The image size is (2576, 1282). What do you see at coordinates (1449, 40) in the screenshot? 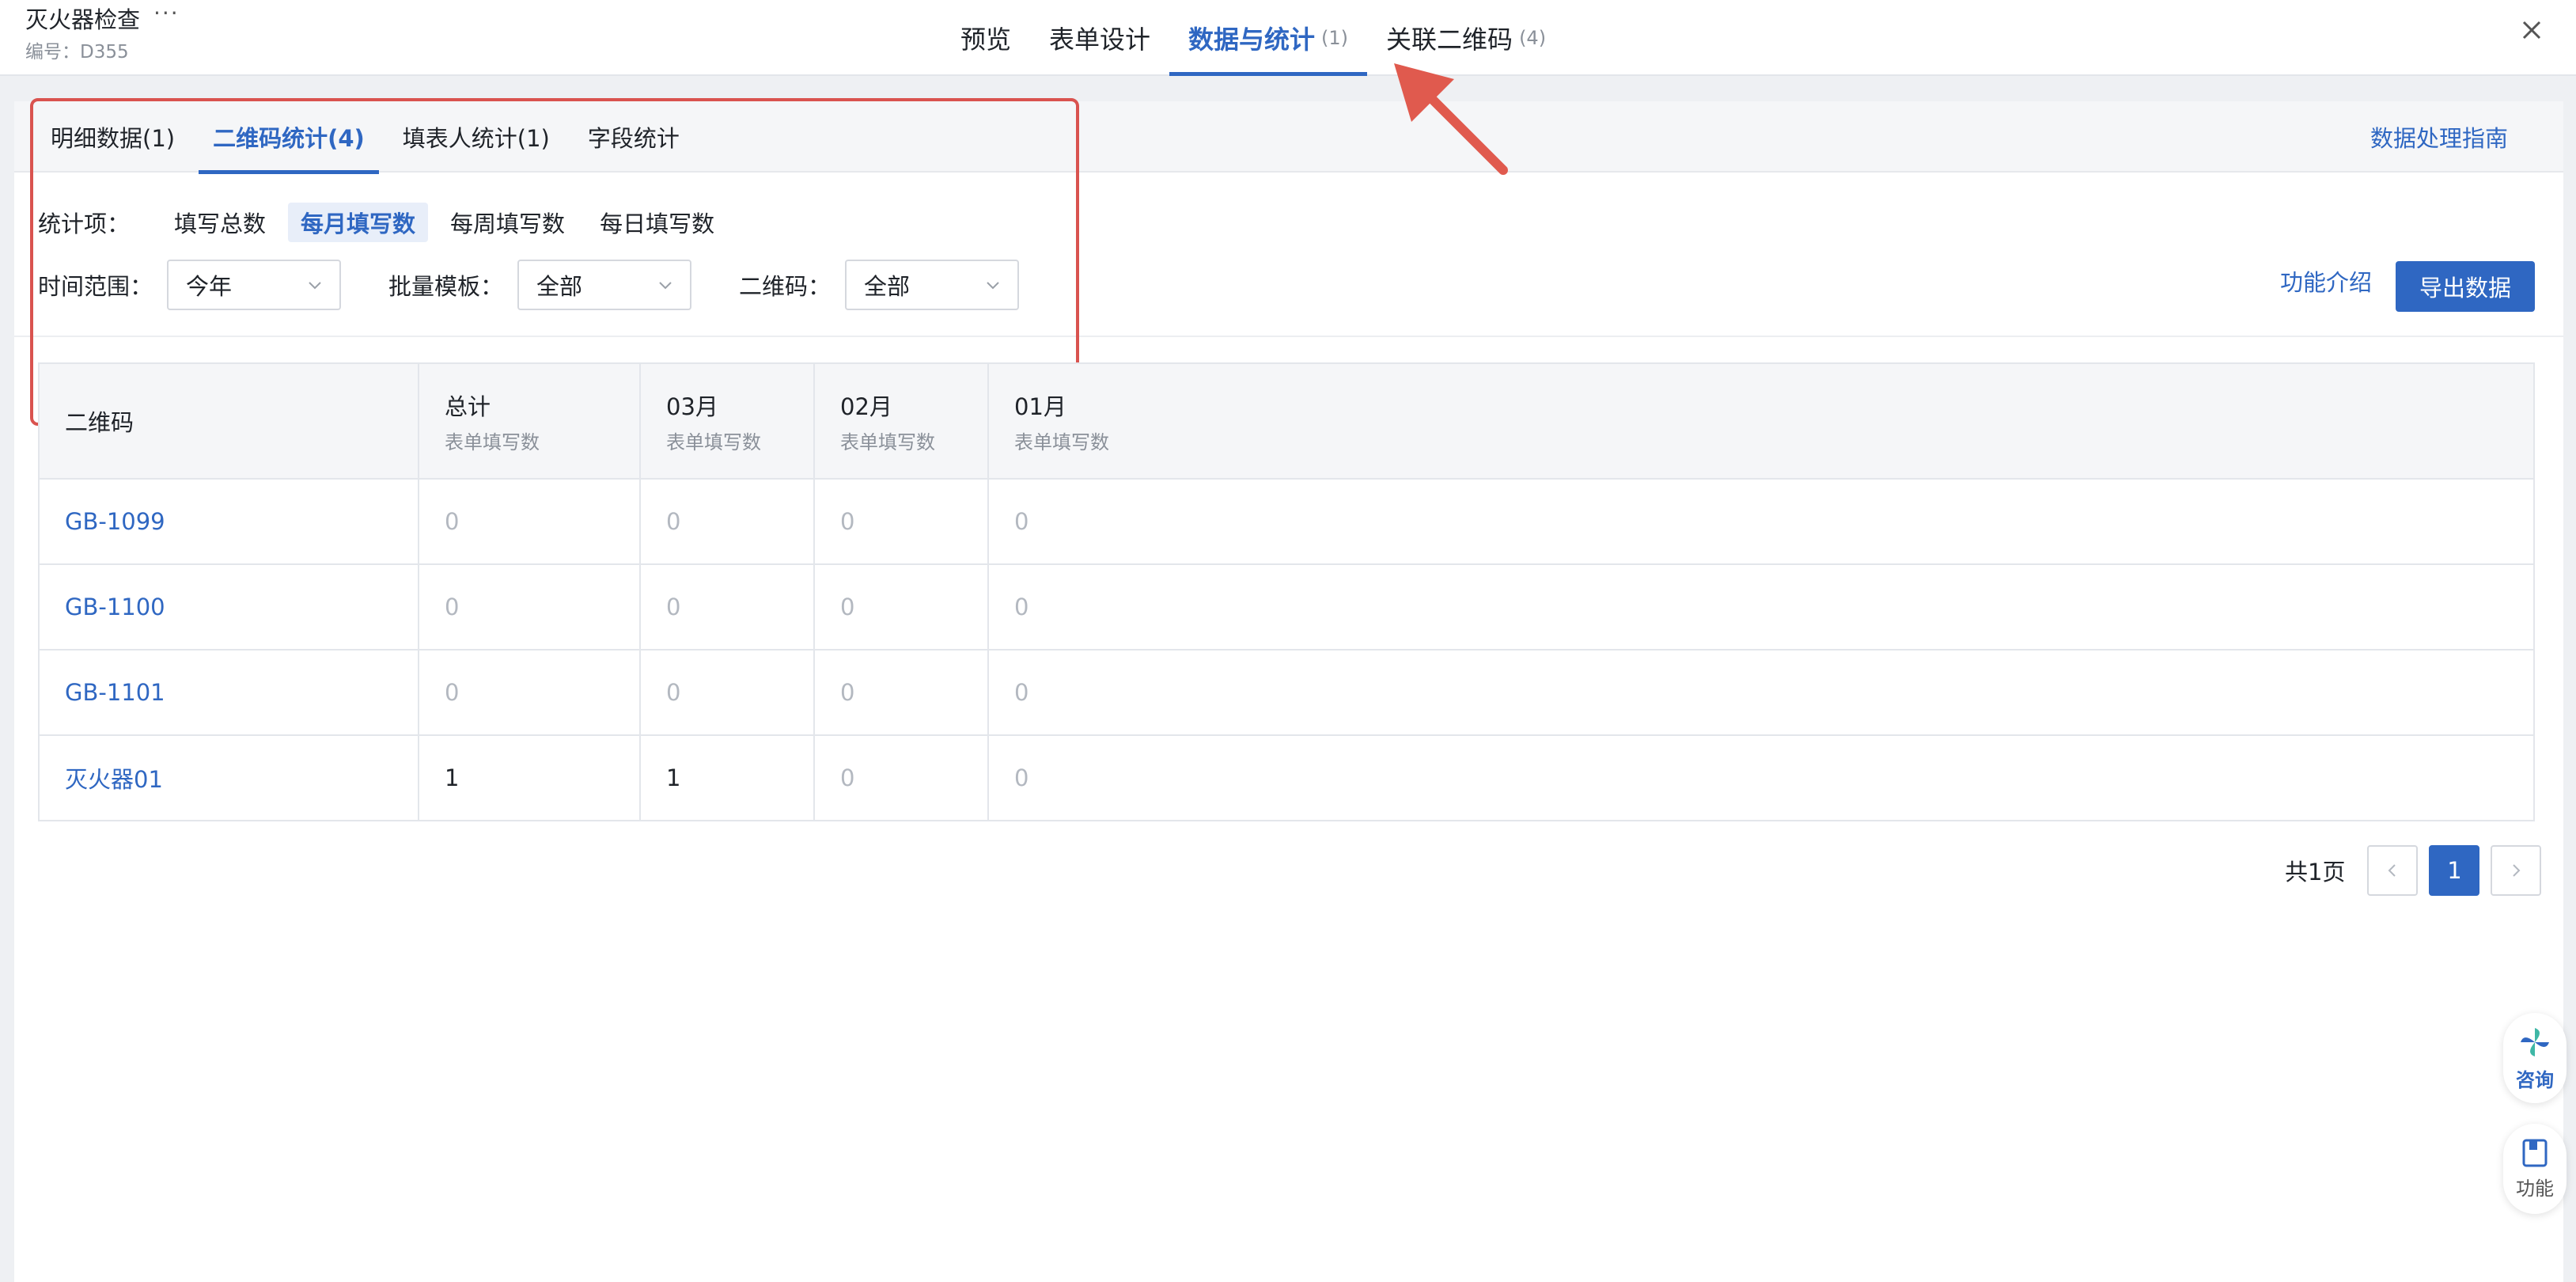
I see `tab-label: 关联二维码` at bounding box center [1449, 40].